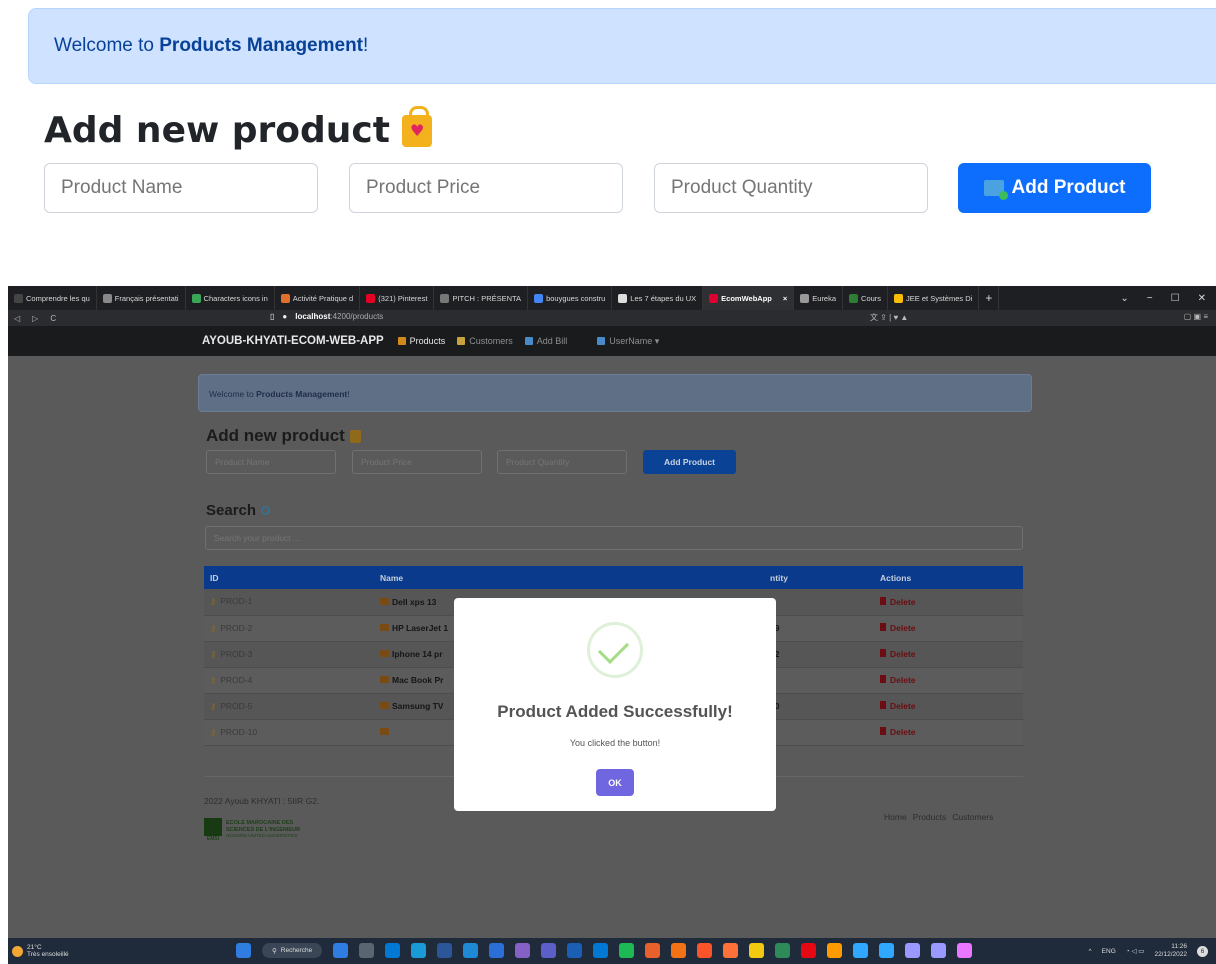 The image size is (1216, 964). Describe the element at coordinates (1170, 951) in the screenshot. I see `clock: 11:26 22/12/2022` at that location.